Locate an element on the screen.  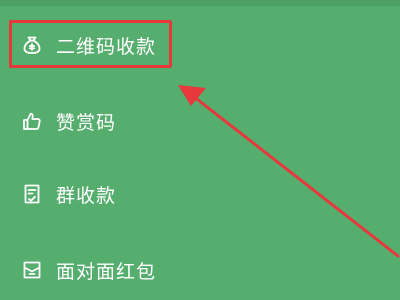
menu-item-label: 群收款 is located at coordinates (86, 195).